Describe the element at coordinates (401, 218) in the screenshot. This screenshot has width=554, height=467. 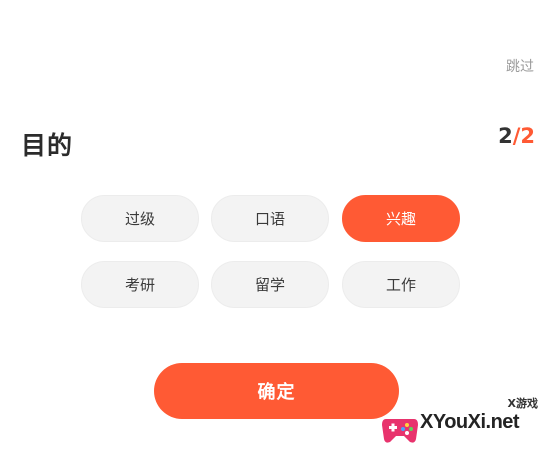
I see `option-xingqu: 兴趣` at that location.